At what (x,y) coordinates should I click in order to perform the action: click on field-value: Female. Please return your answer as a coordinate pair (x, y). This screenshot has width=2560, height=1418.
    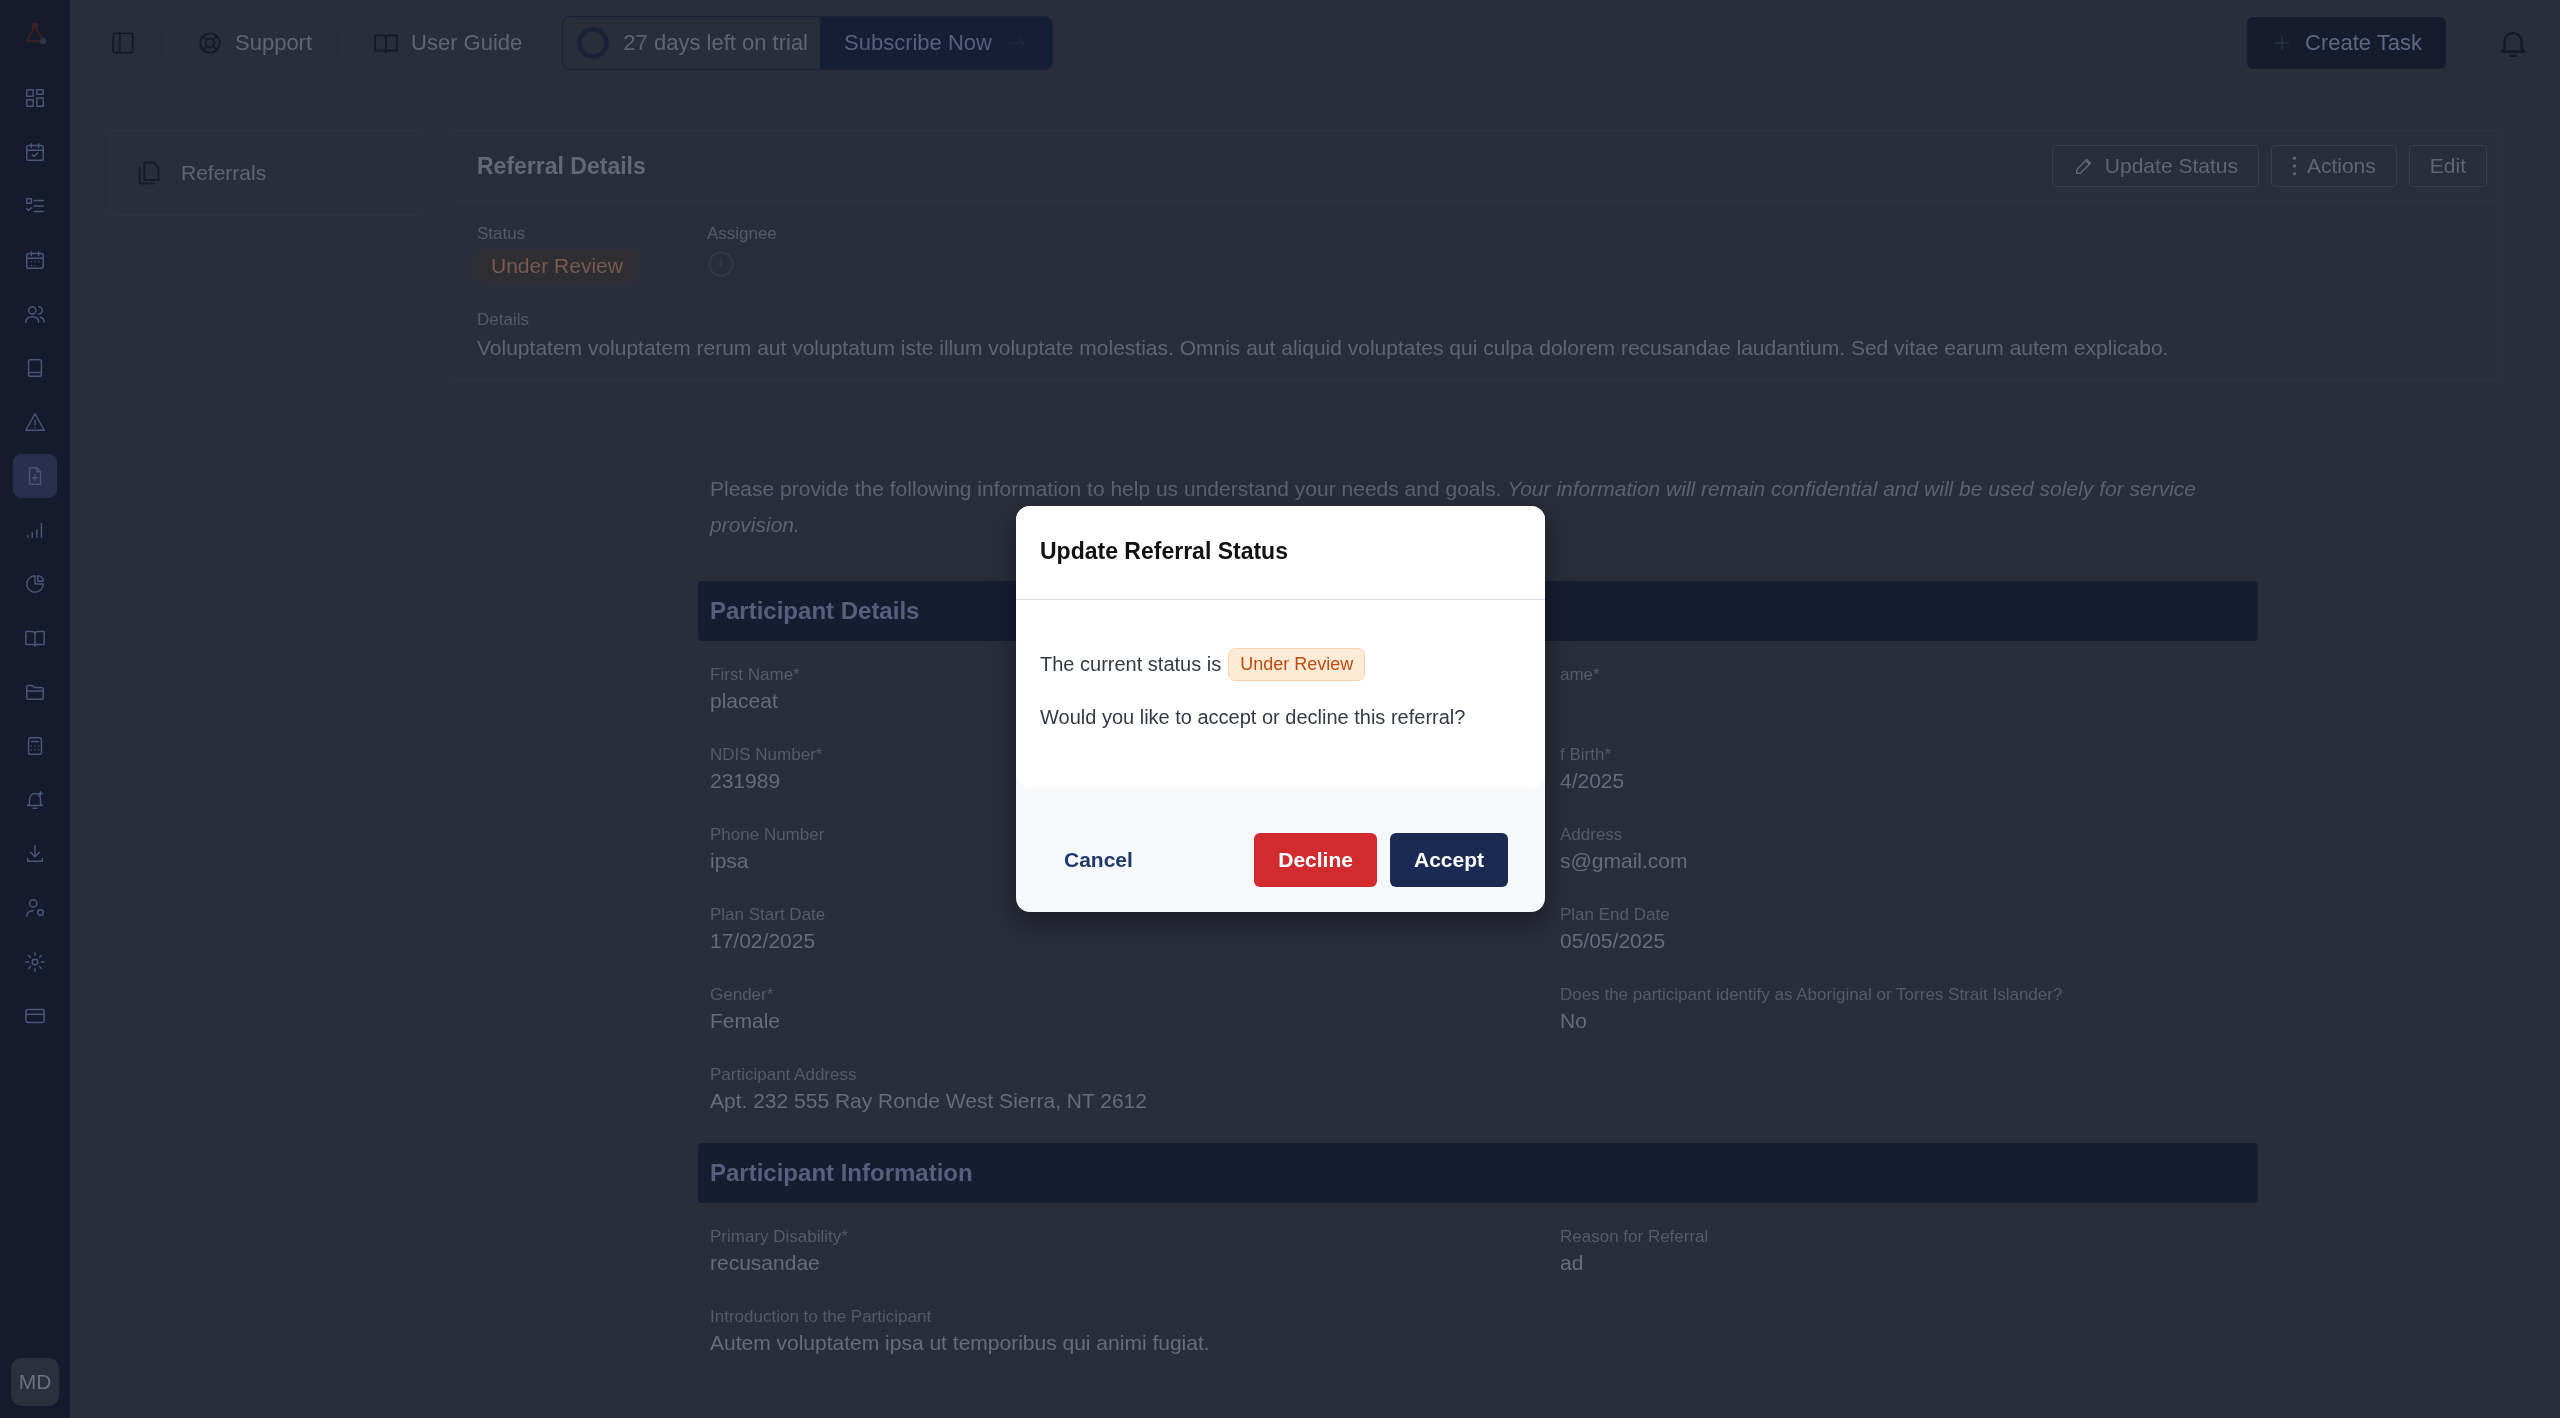
    Looking at the image, I should click on (745, 1021).